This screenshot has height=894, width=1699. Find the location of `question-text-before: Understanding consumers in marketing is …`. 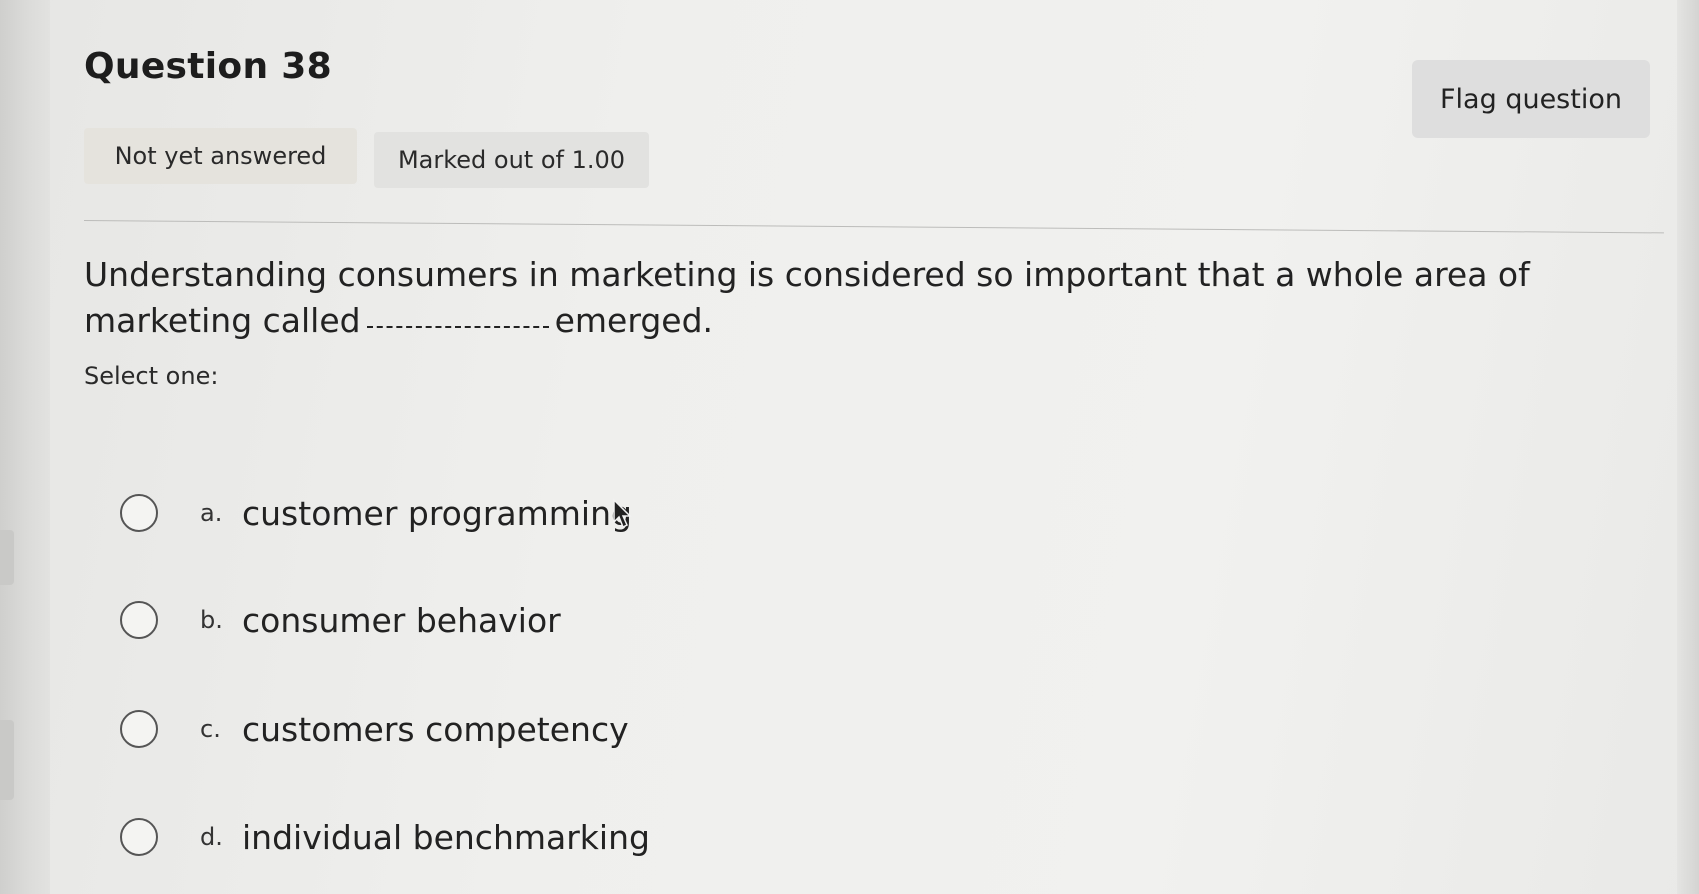

question-text-before: Understanding consumers in marketing is … is located at coordinates (807, 297).